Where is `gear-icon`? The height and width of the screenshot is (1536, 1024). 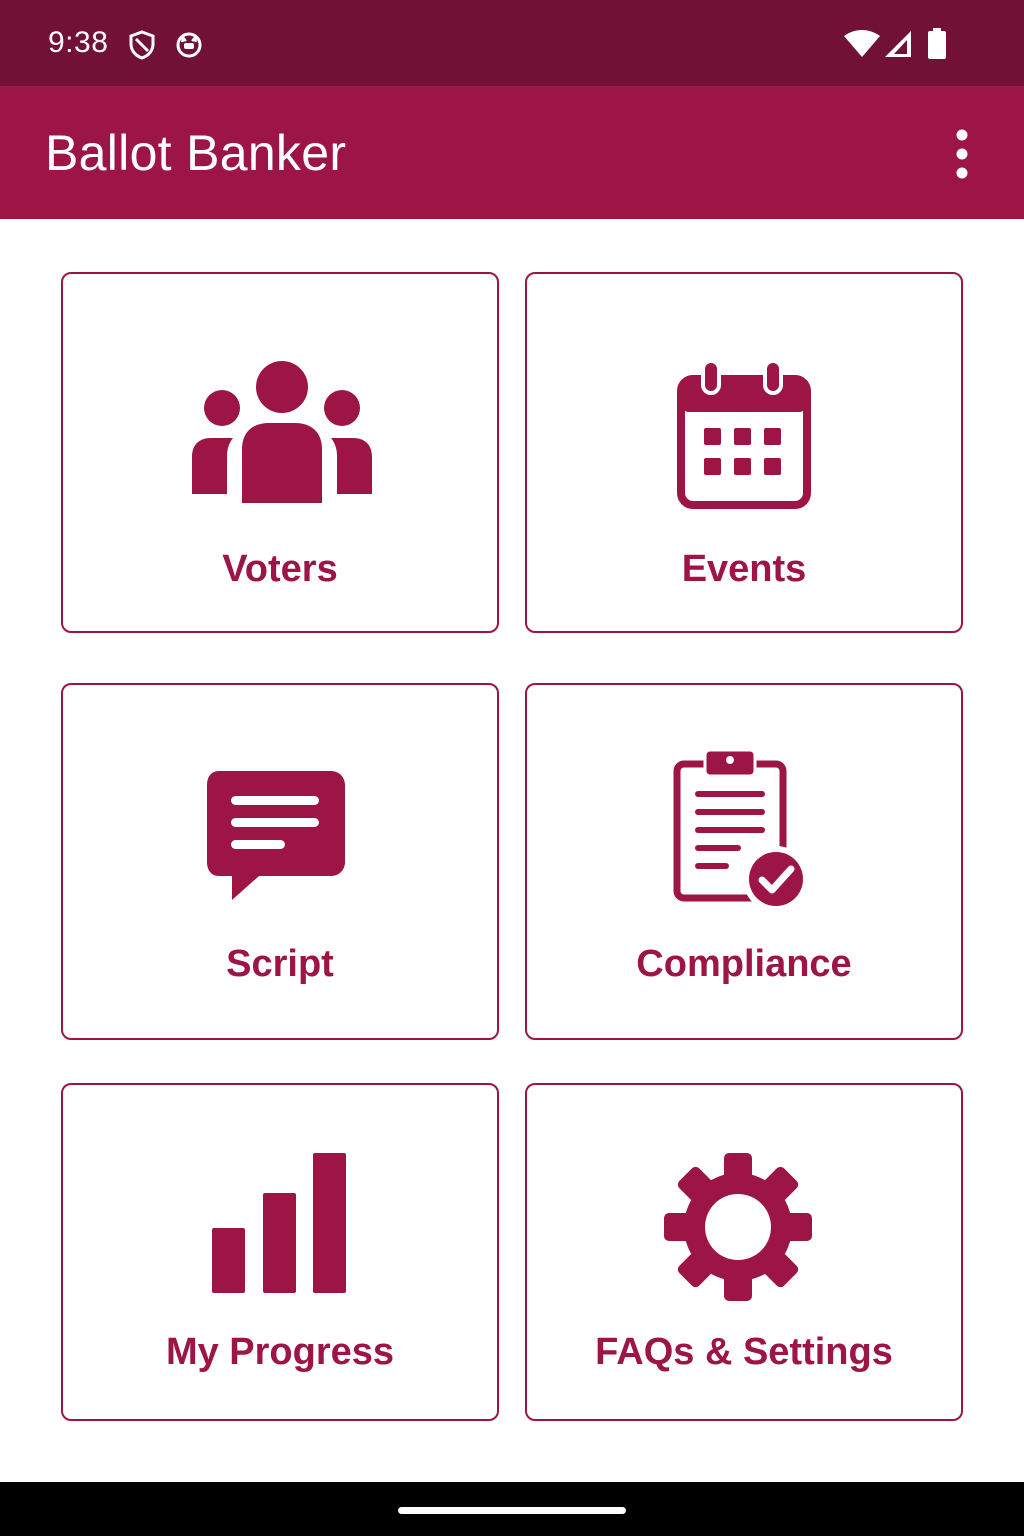 gear-icon is located at coordinates (738, 1227).